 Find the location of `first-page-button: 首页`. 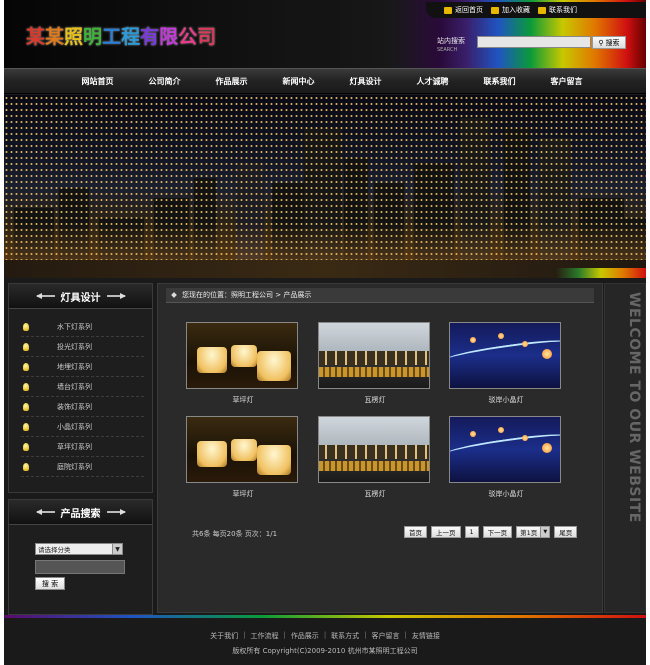

first-page-button: 首页 is located at coordinates (415, 532).